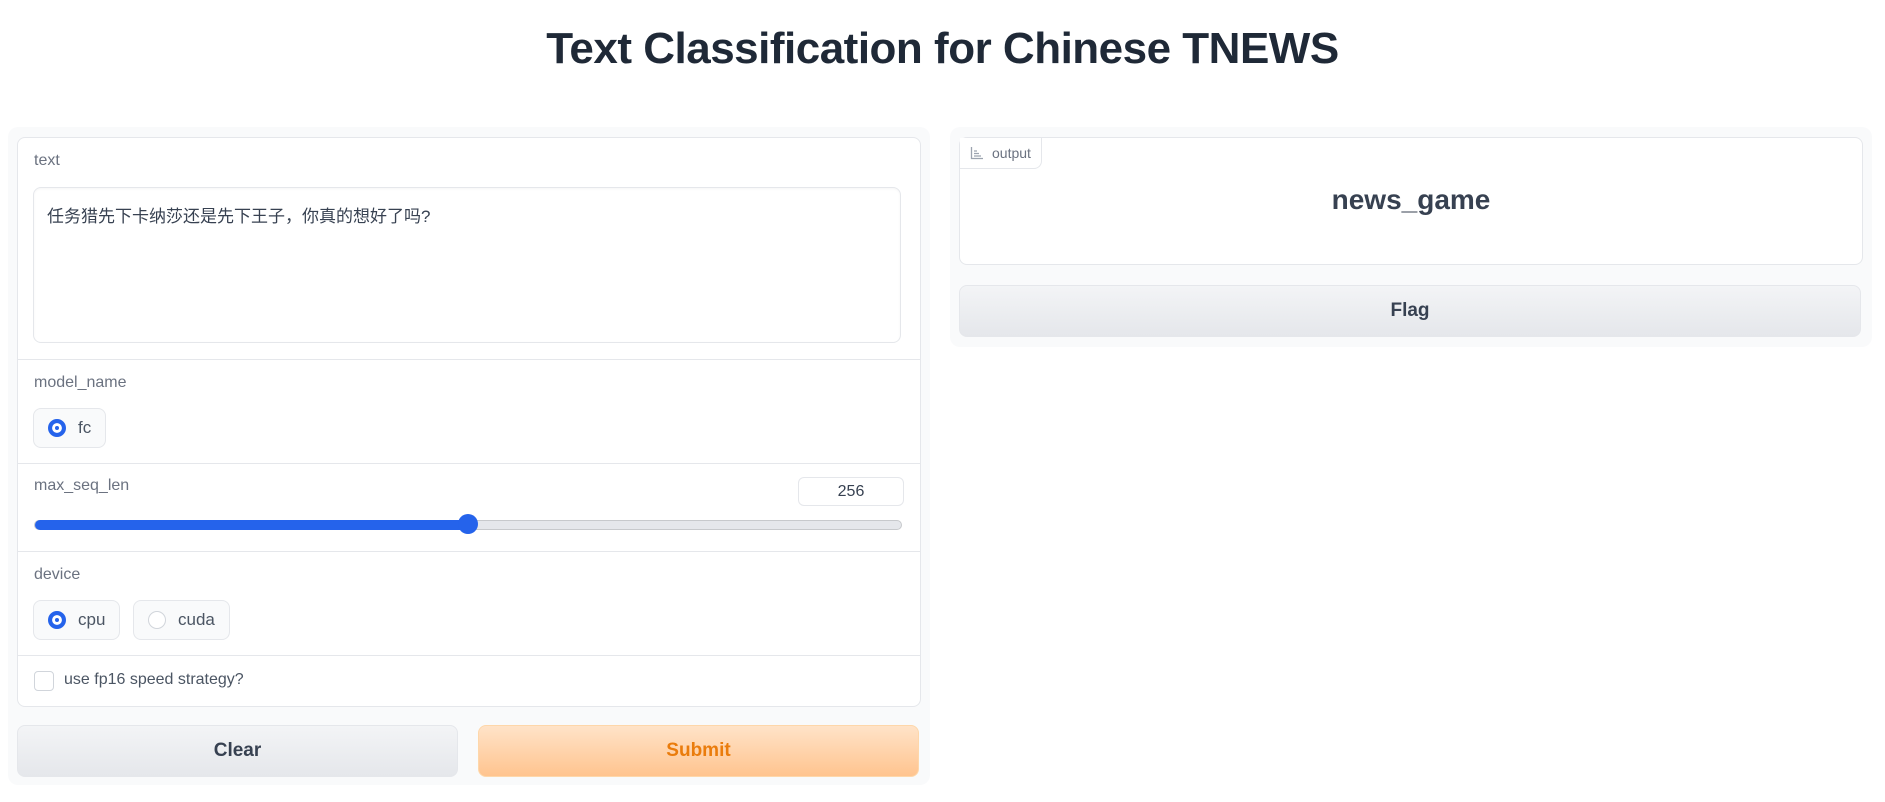  What do you see at coordinates (252, 525) in the screenshot?
I see `slider-fill` at bounding box center [252, 525].